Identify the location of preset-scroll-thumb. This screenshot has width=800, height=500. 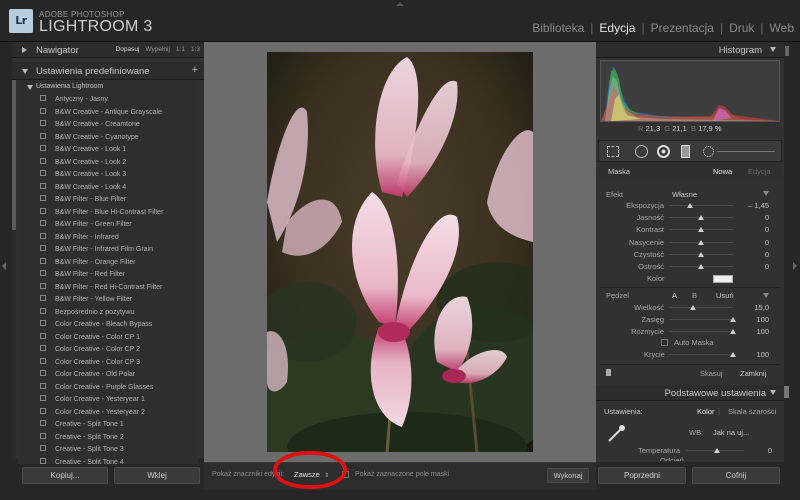
(14, 155).